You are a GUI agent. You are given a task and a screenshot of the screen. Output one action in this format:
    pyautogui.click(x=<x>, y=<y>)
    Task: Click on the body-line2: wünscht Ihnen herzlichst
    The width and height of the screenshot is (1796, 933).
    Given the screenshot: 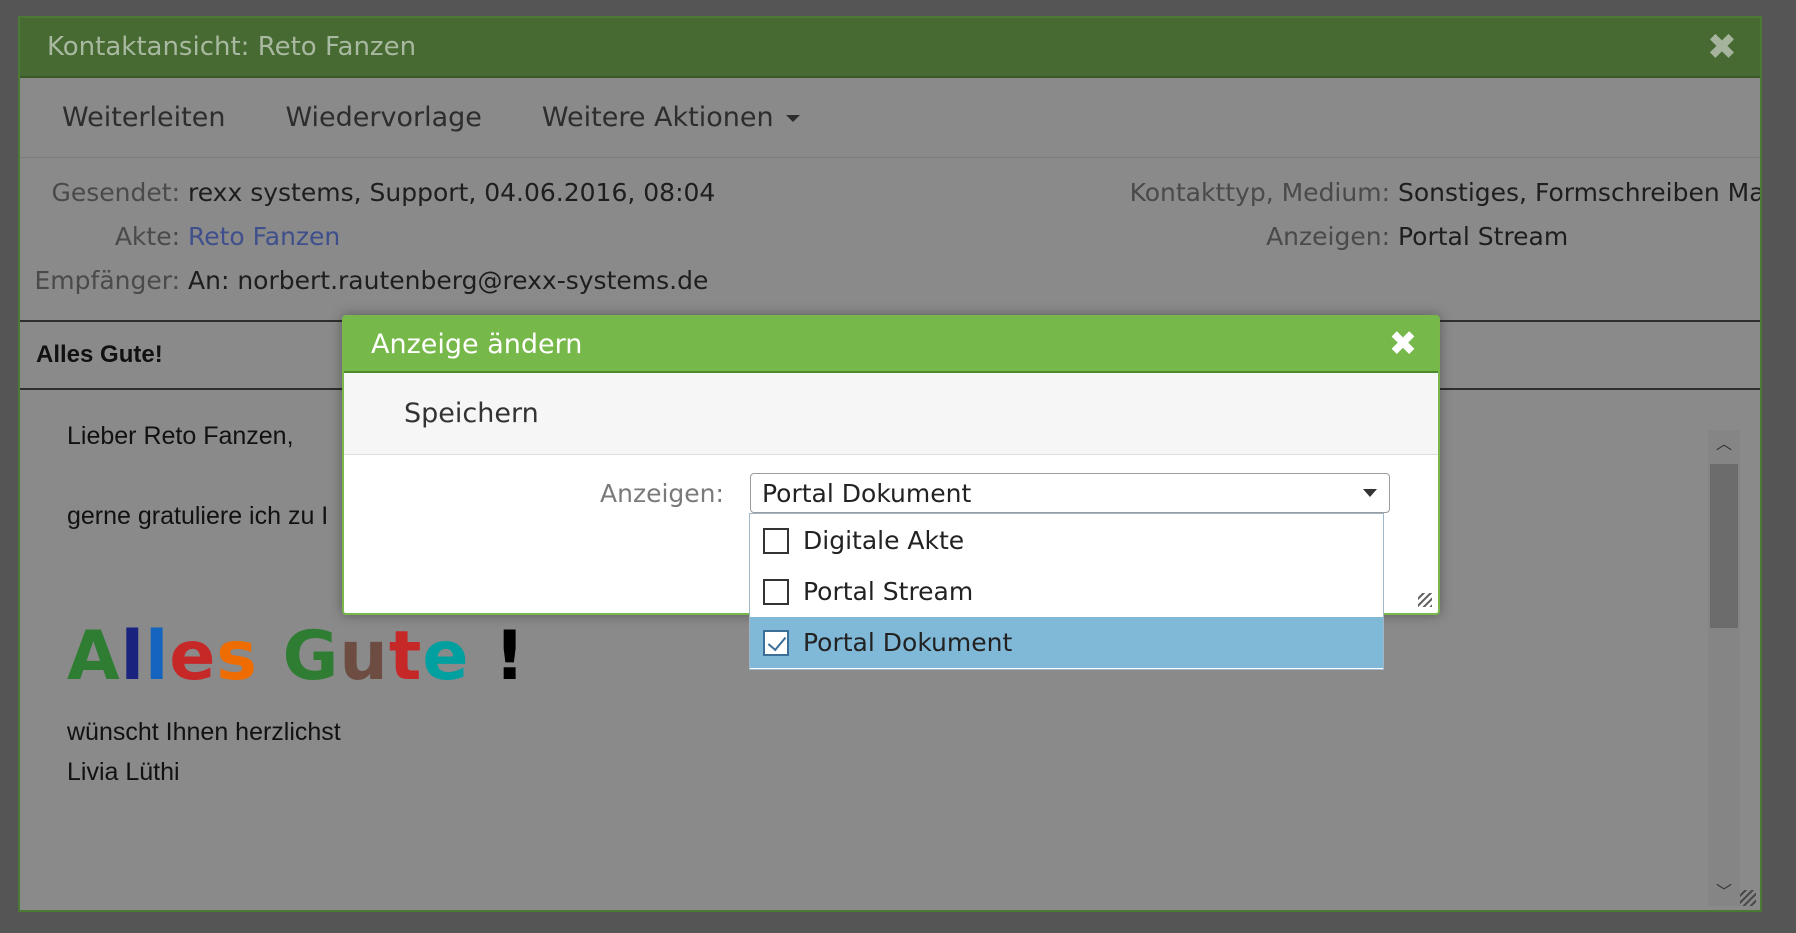 What is the action you would take?
    pyautogui.click(x=204, y=732)
    